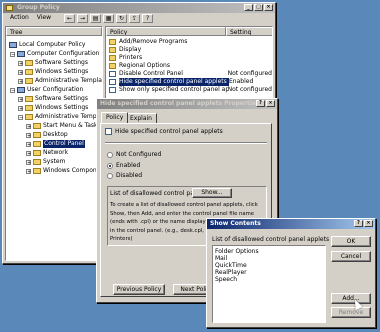 Image resolution: width=380 pixels, height=332 pixels. What do you see at coordinates (64, 171) in the screenshot?
I see `tree-item-windows-components: + Windows Components` at bounding box center [64, 171].